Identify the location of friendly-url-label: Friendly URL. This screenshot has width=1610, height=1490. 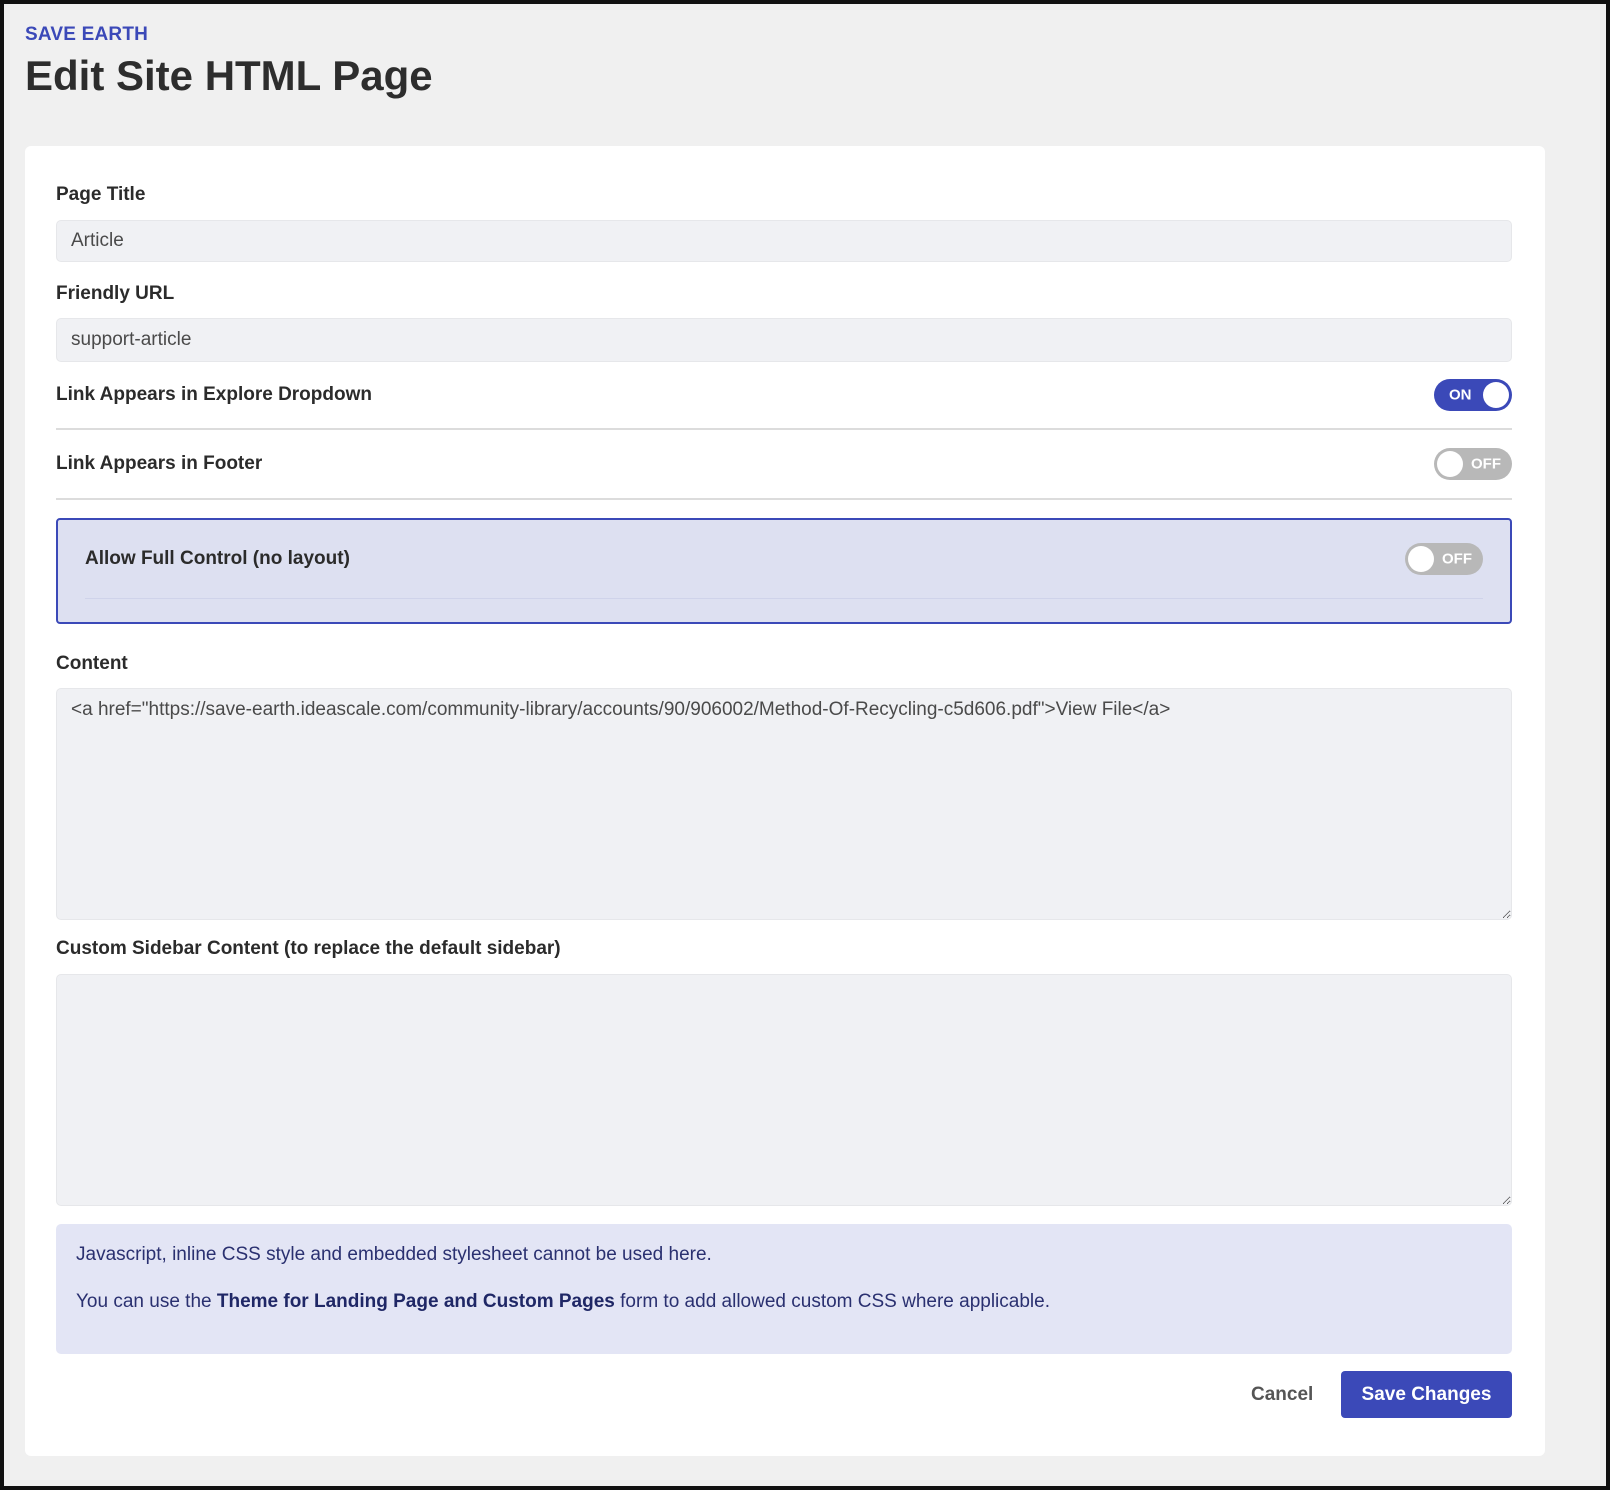
(115, 293).